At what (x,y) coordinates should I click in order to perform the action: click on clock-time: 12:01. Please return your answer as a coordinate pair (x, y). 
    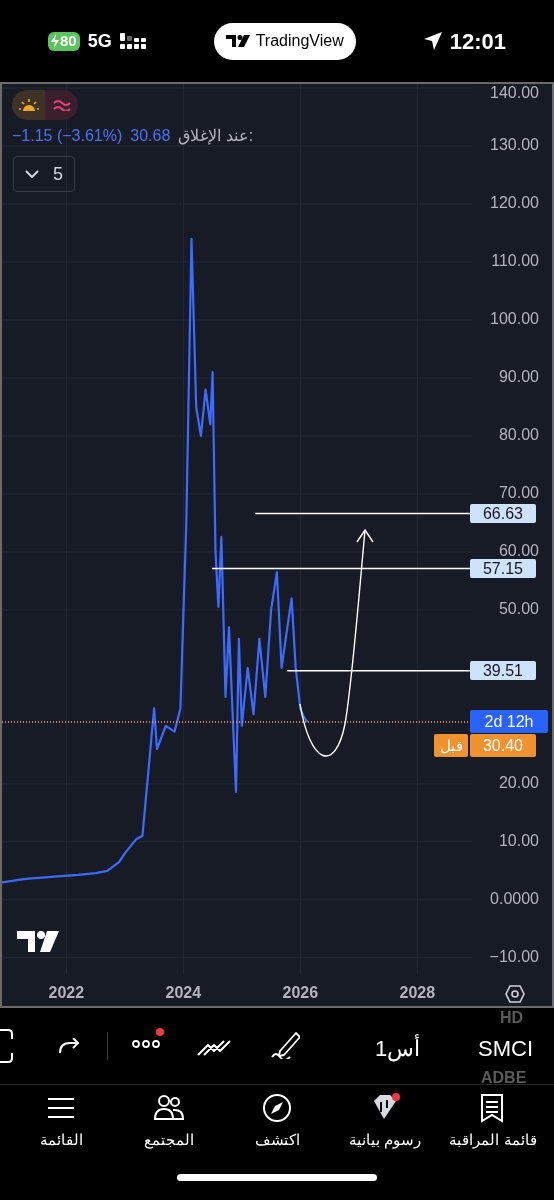
    Looking at the image, I should click on (477, 41).